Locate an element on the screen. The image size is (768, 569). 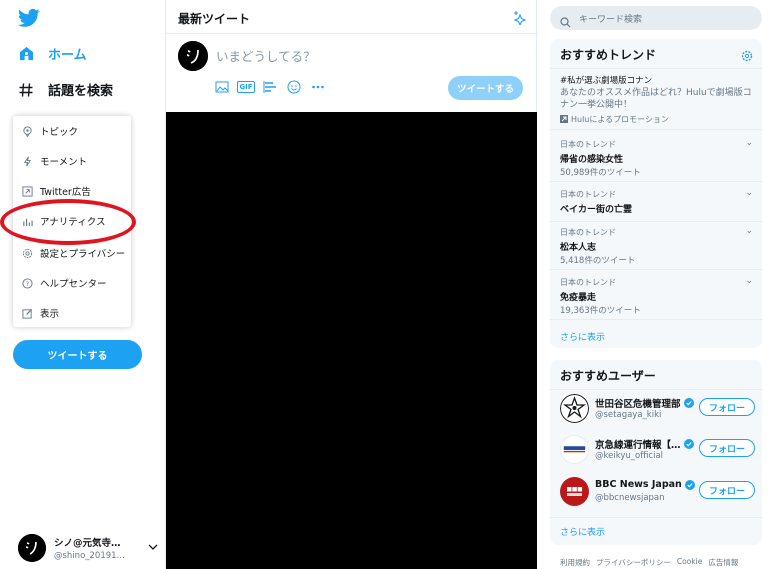
menu-item-label: モーメント is located at coordinates (64, 162).